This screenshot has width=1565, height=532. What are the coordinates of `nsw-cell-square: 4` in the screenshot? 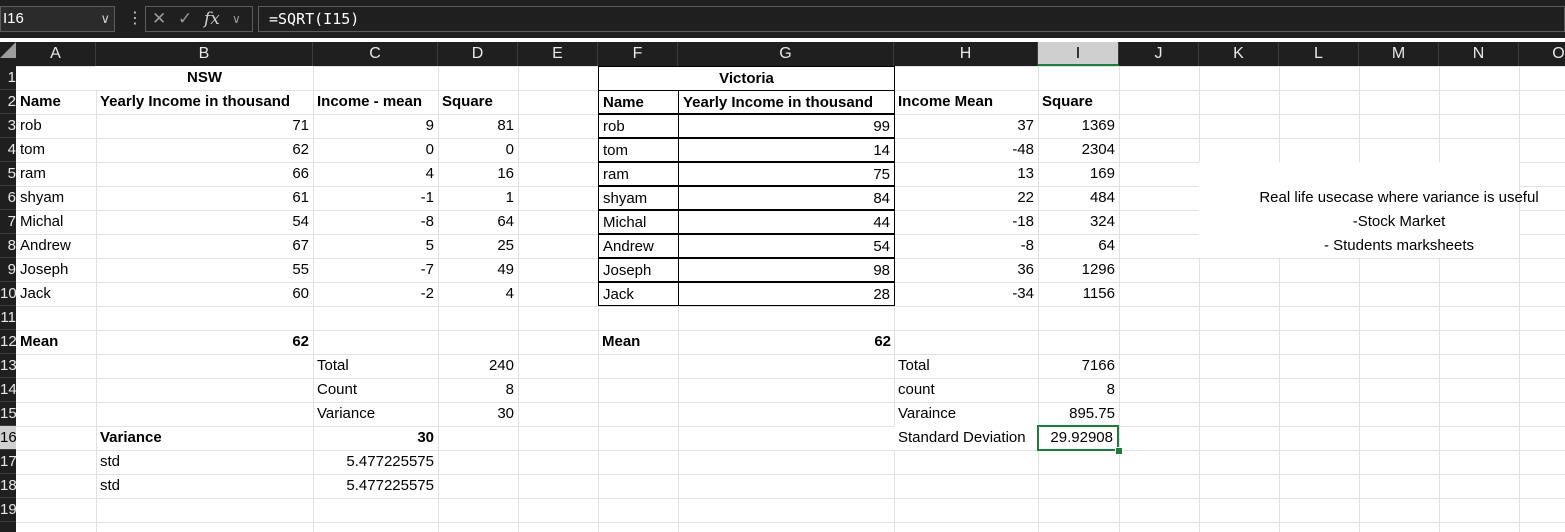 It's located at (478, 294).